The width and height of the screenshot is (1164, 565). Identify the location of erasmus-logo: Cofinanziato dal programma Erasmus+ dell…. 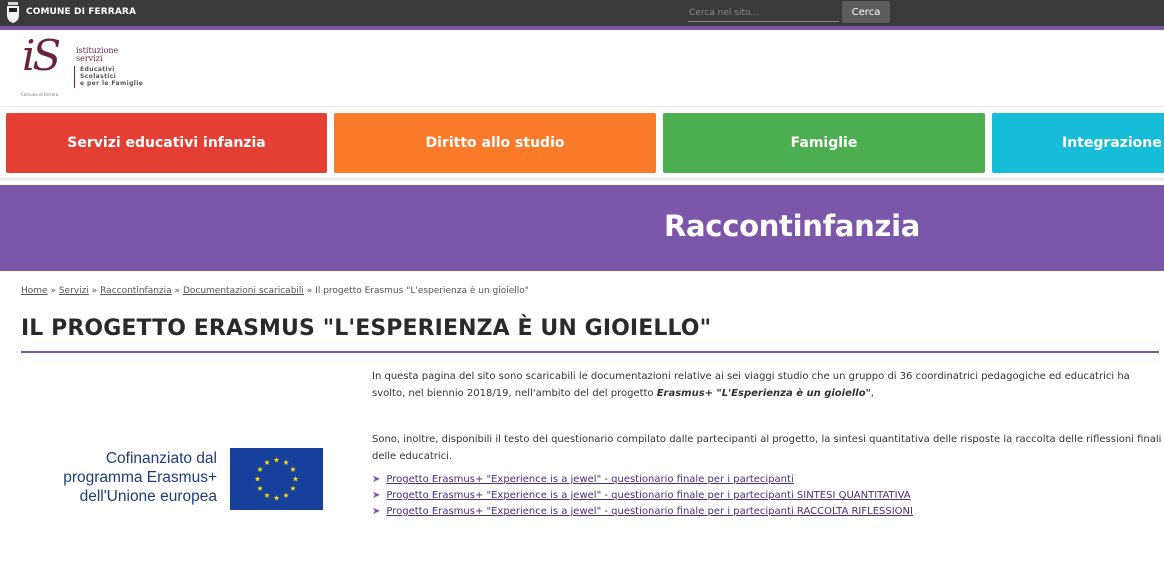
(178, 479).